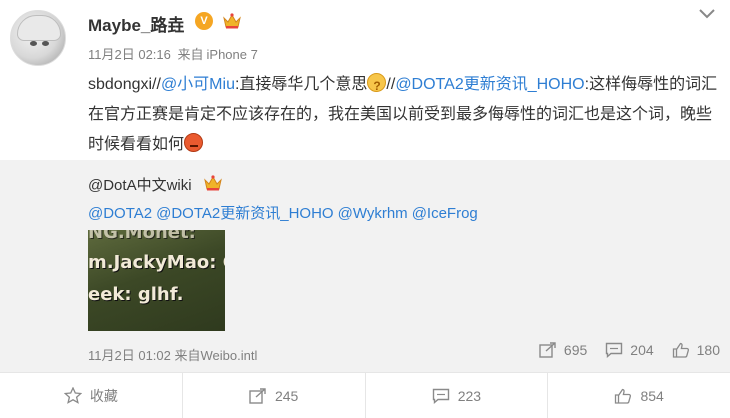  Describe the element at coordinates (229, 355) in the screenshot. I see `repost-source: Weibo.intl` at that location.